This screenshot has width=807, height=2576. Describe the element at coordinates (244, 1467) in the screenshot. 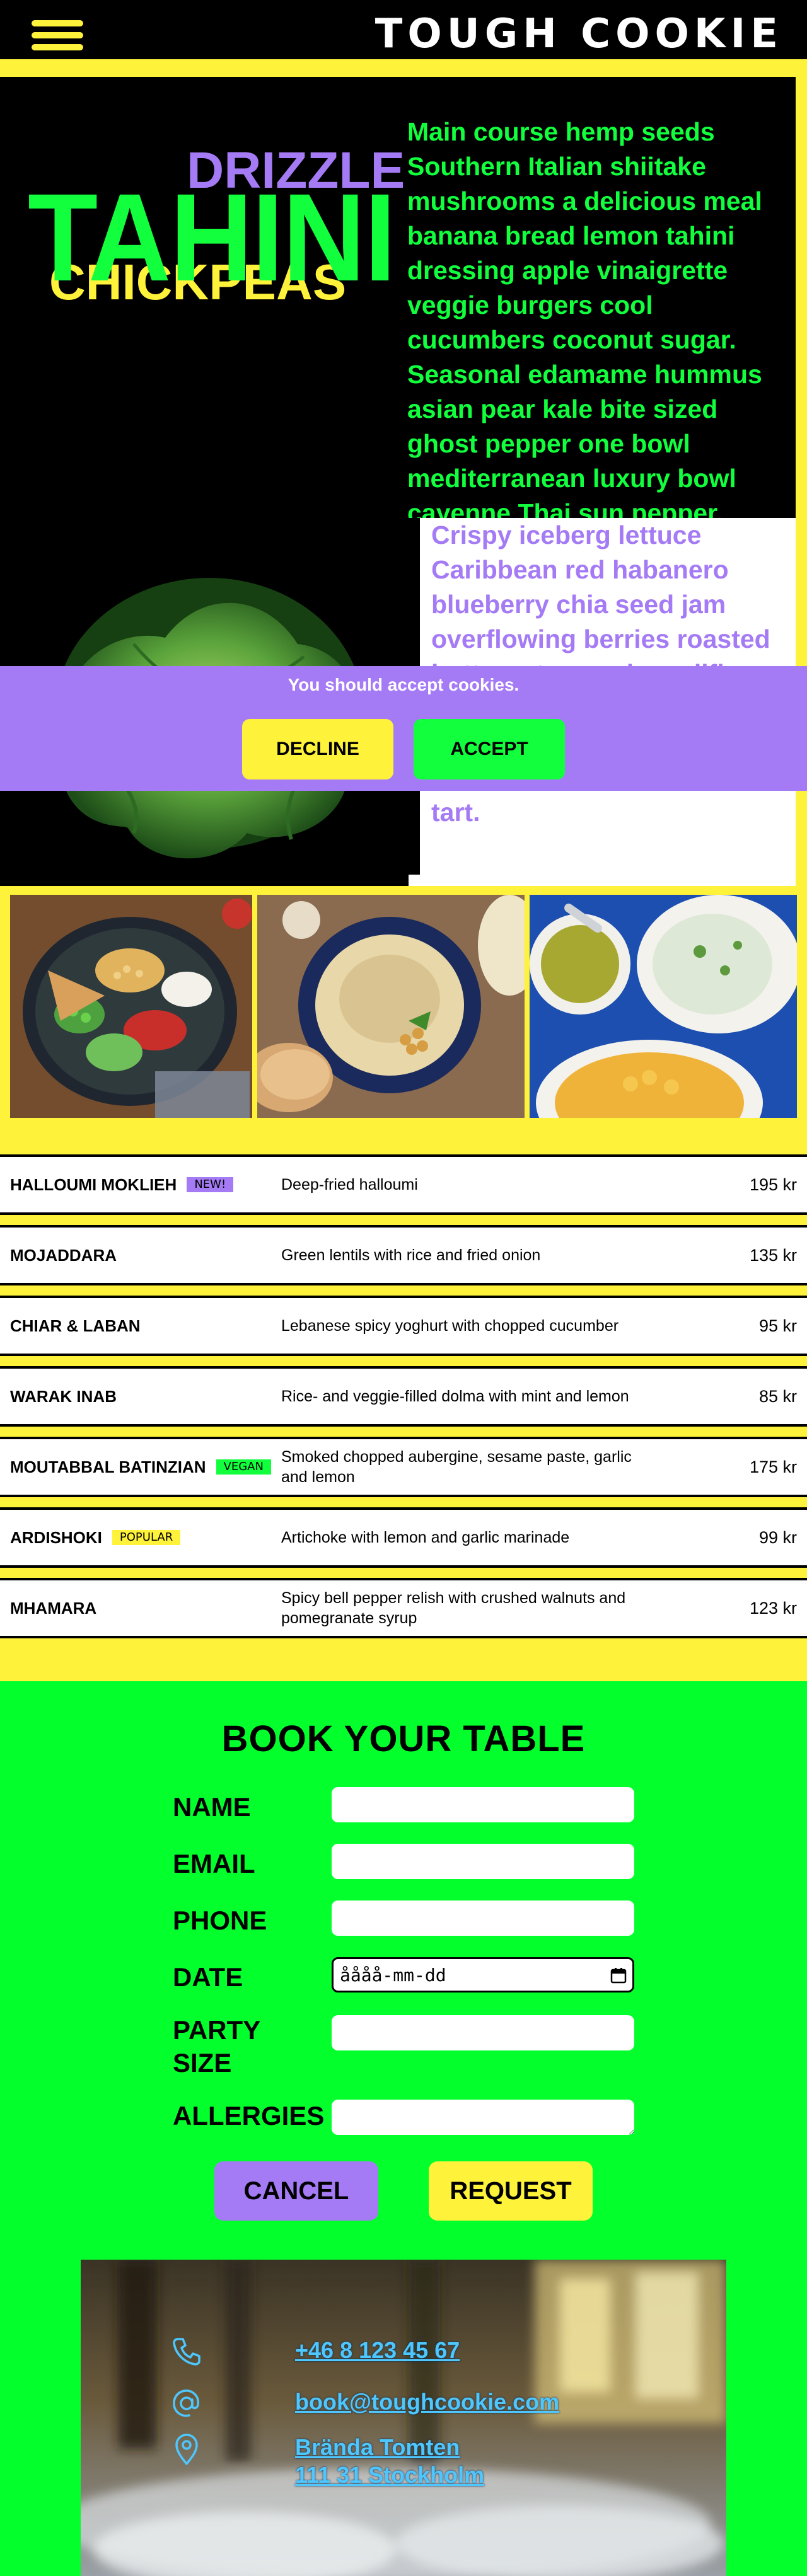

I see `menu-item-badge-vegan: VEGAN` at that location.